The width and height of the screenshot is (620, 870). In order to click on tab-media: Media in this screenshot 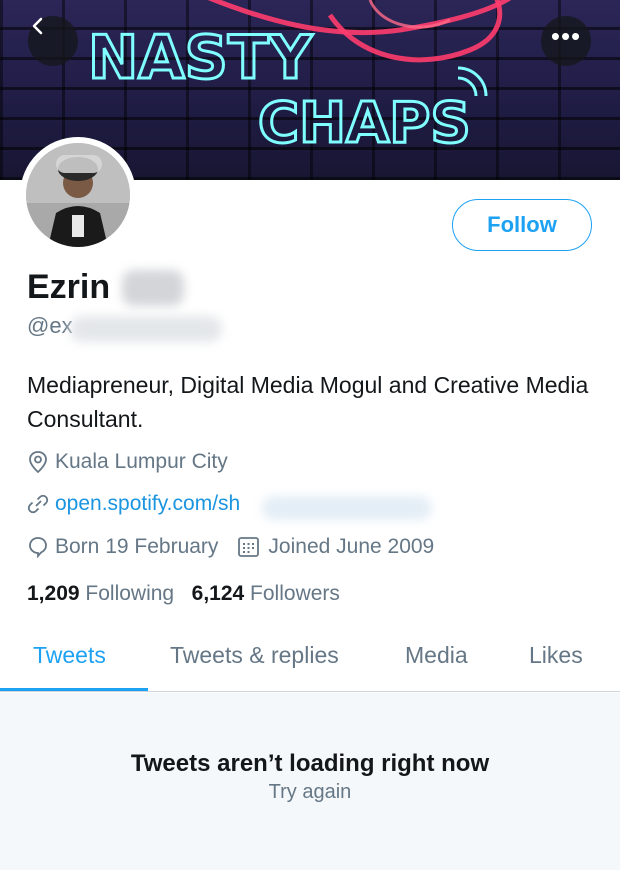, I will do `click(436, 655)`.